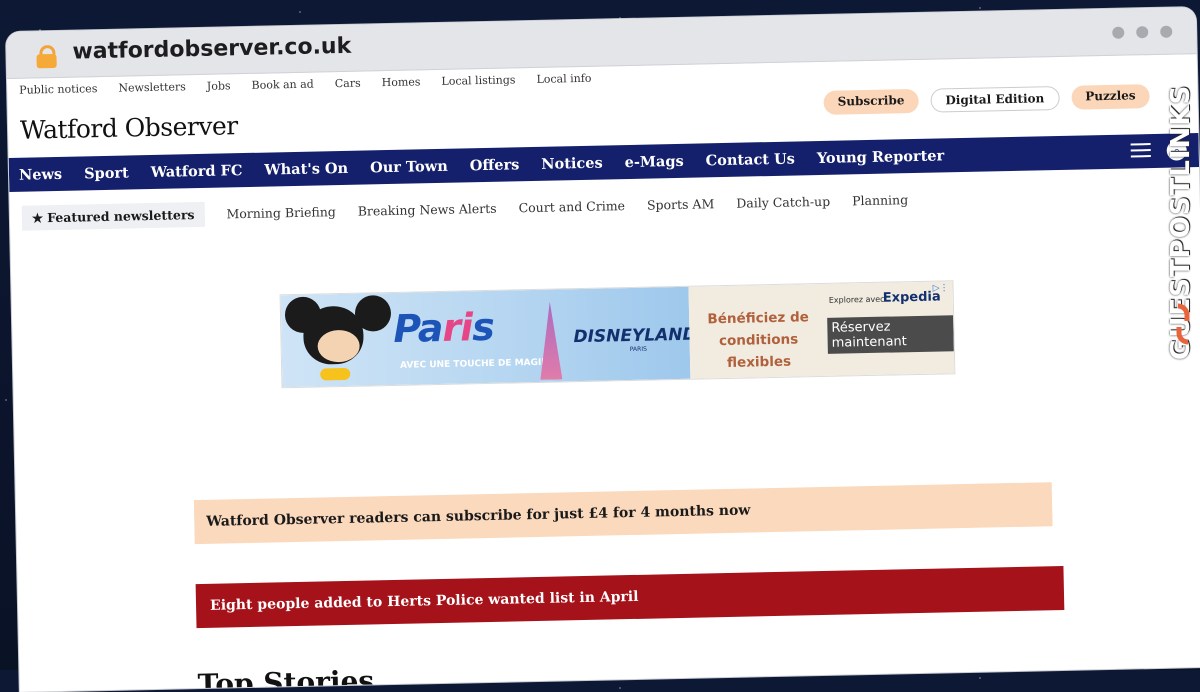 This screenshot has height=692, width=1200. Describe the element at coordinates (58, 94) in the screenshot. I see `topnav-public-notices: Public notices` at that location.